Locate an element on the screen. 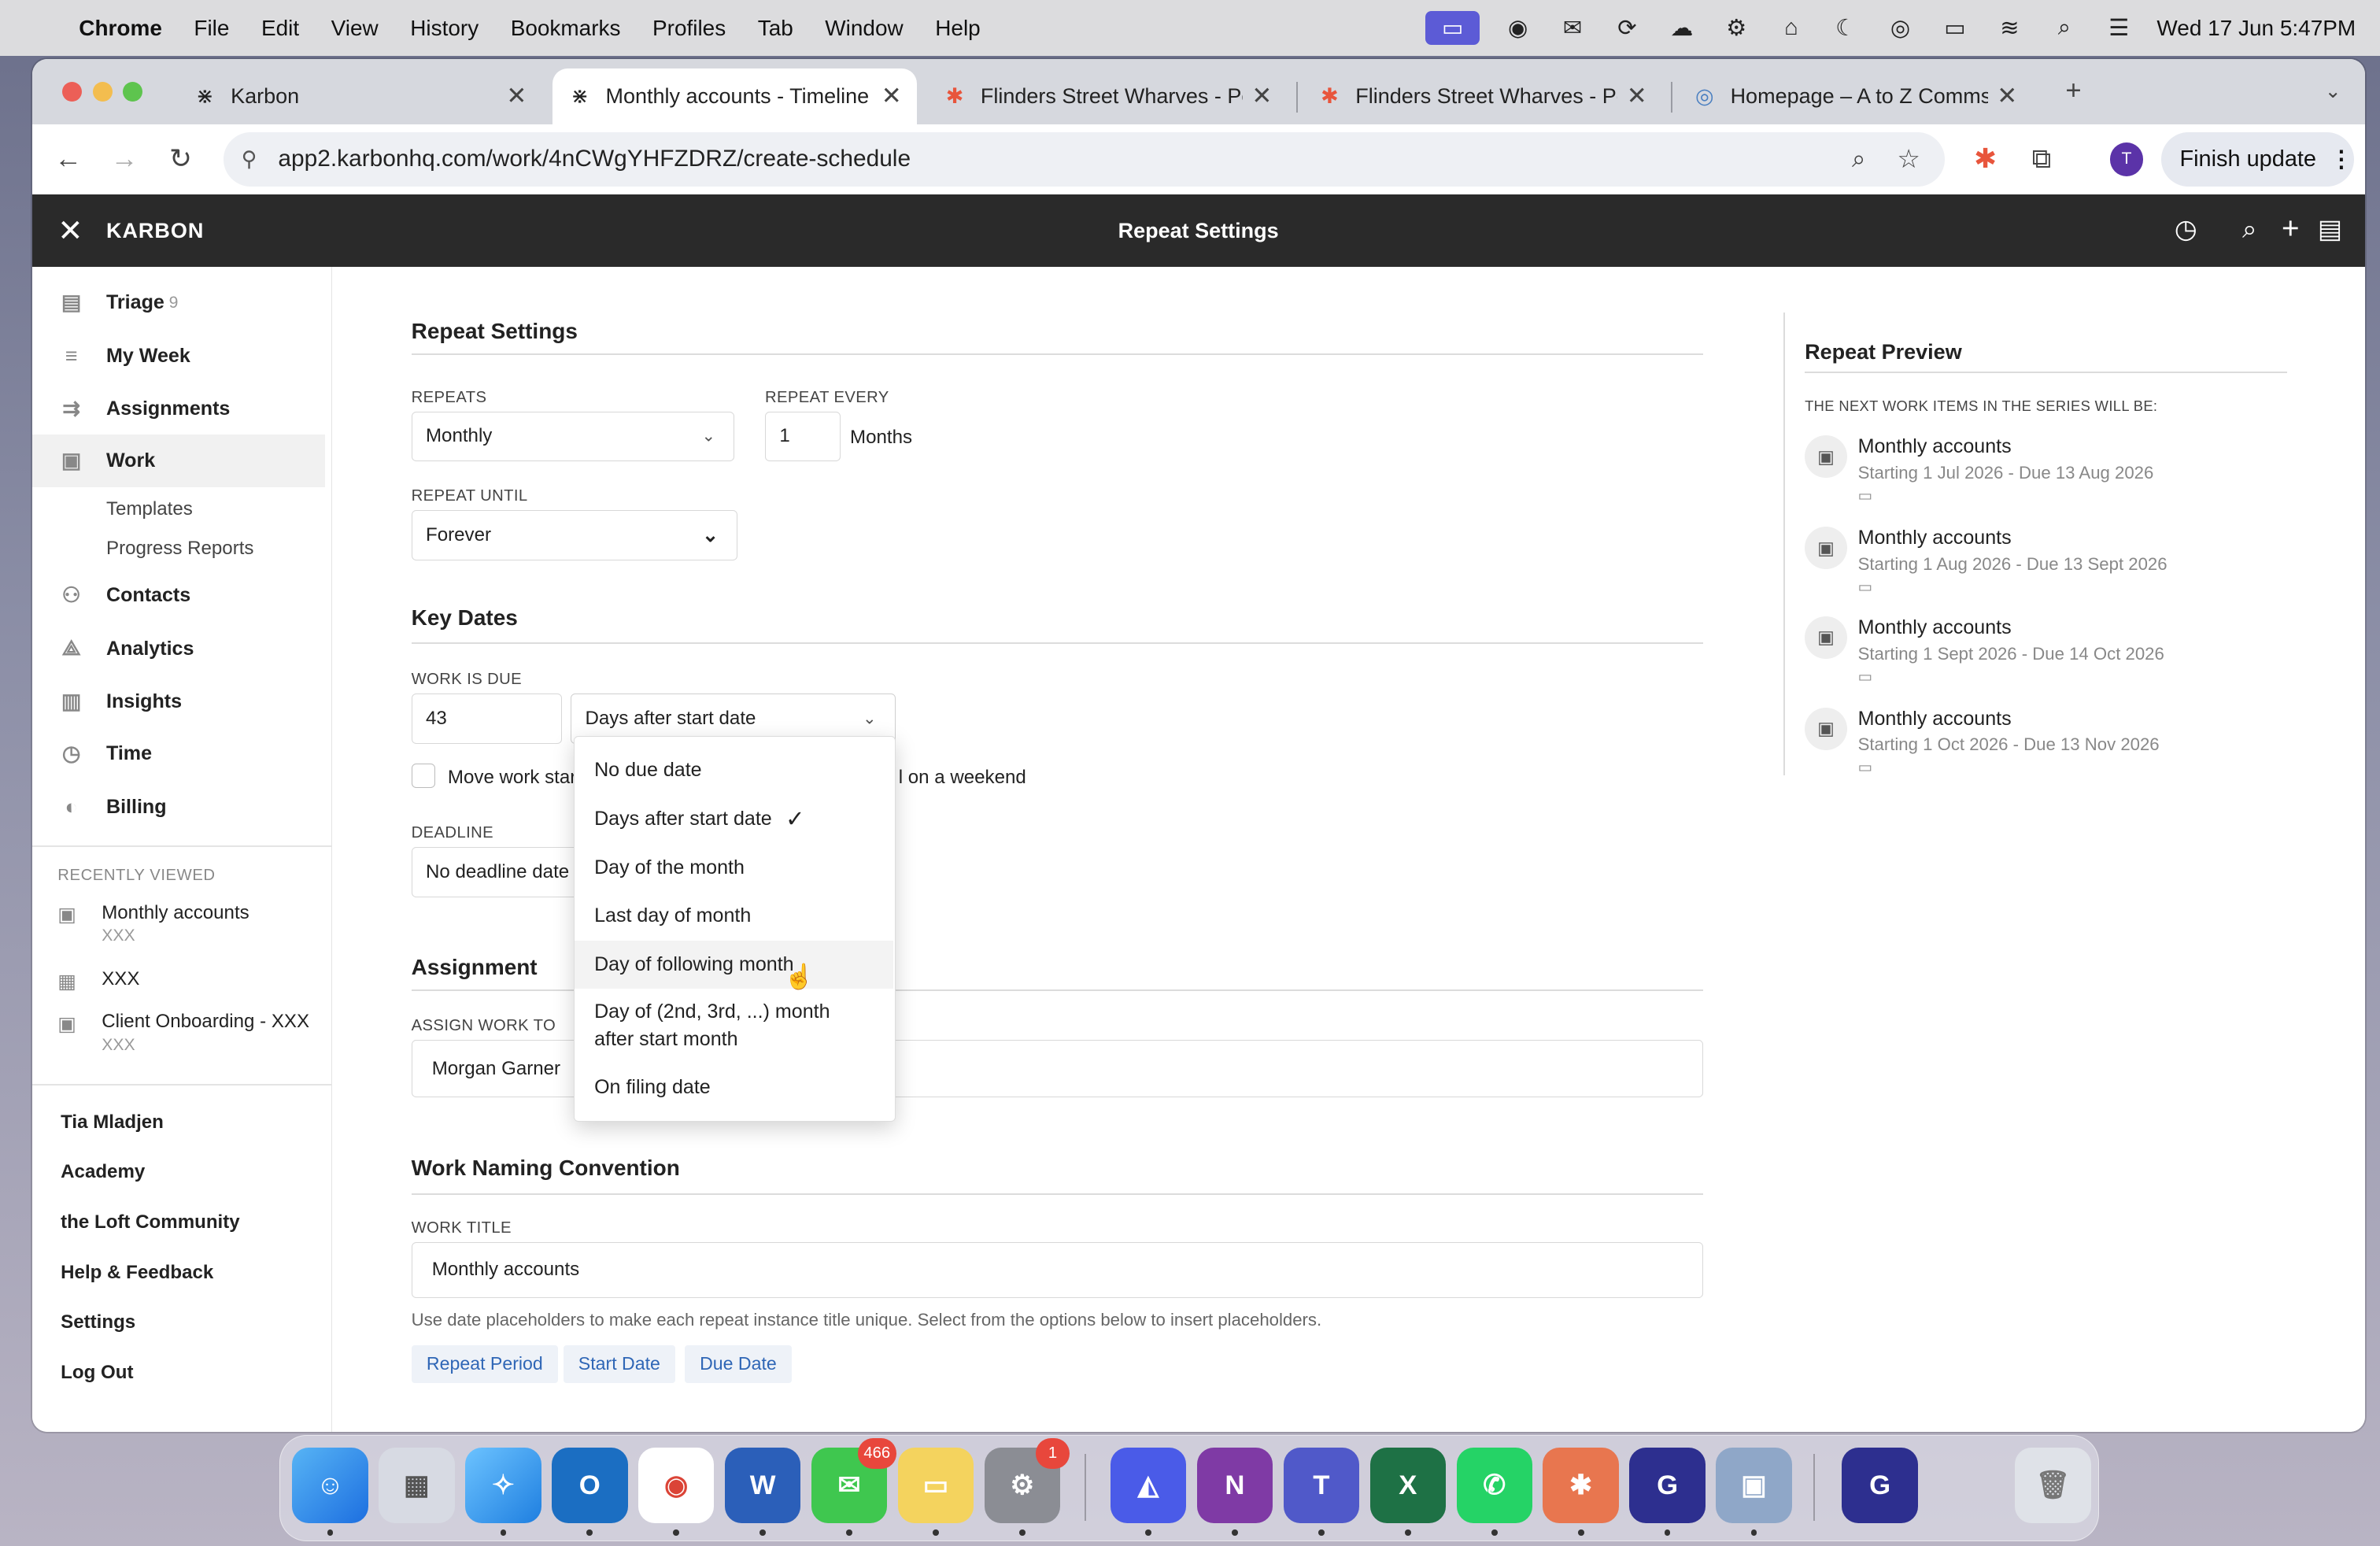 The height and width of the screenshot is (1546, 2380). move-work-start-checkbox is located at coordinates (423, 776).